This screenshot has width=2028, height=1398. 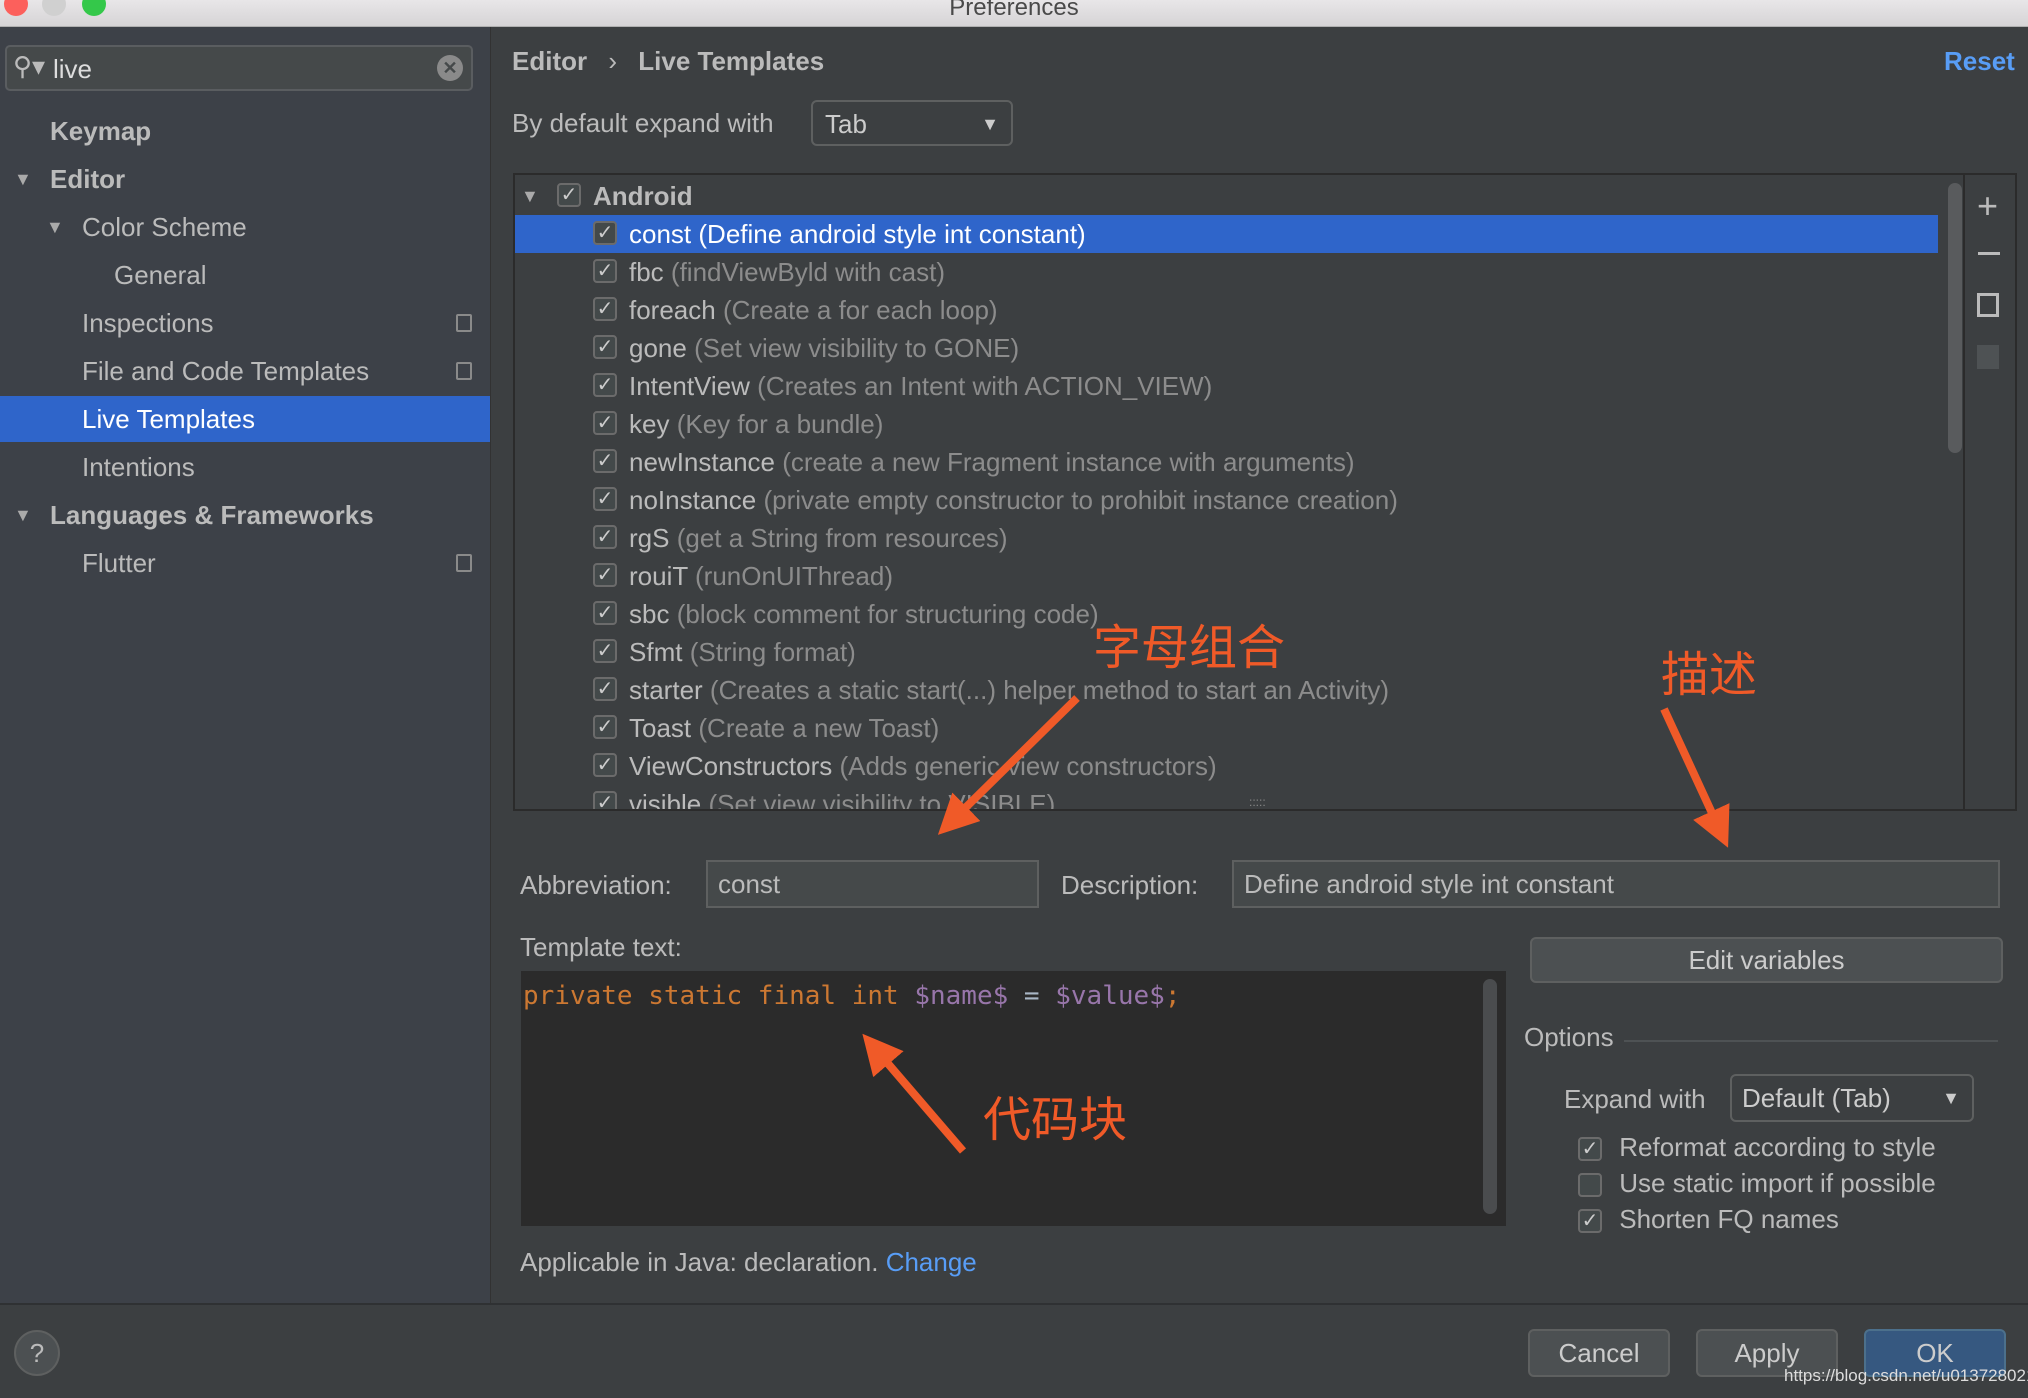 I want to click on arrow-code, so click(x=914, y=1093).